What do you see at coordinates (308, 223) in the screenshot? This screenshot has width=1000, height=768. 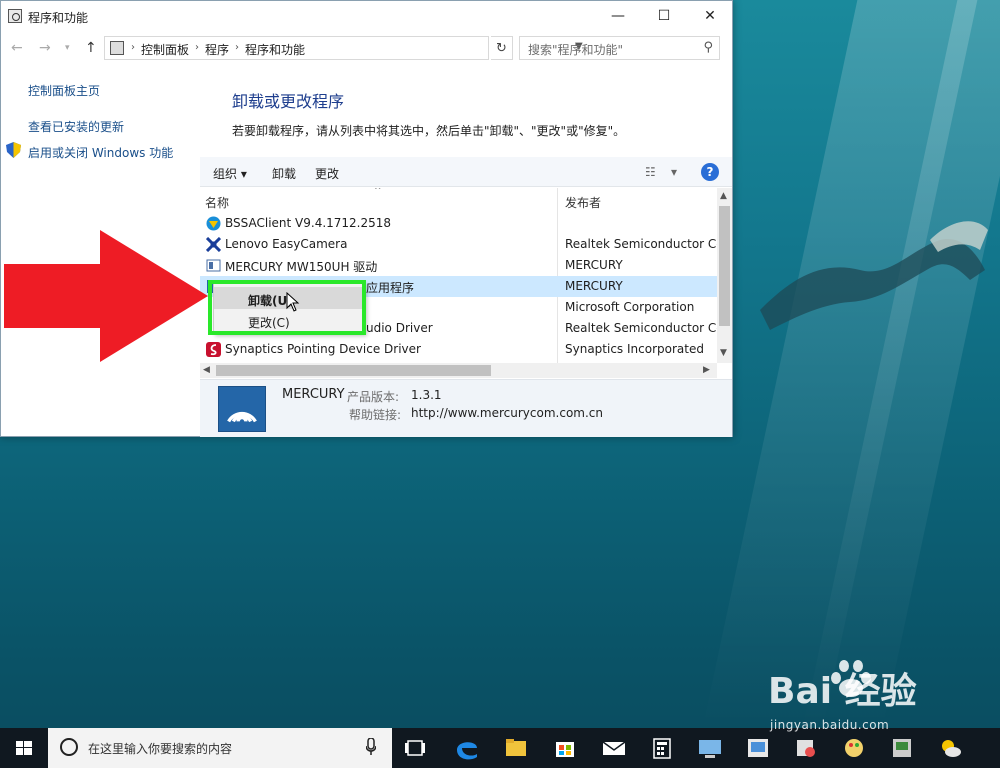 I see `program-name: BSSAClient V9.4.1712.2518` at bounding box center [308, 223].